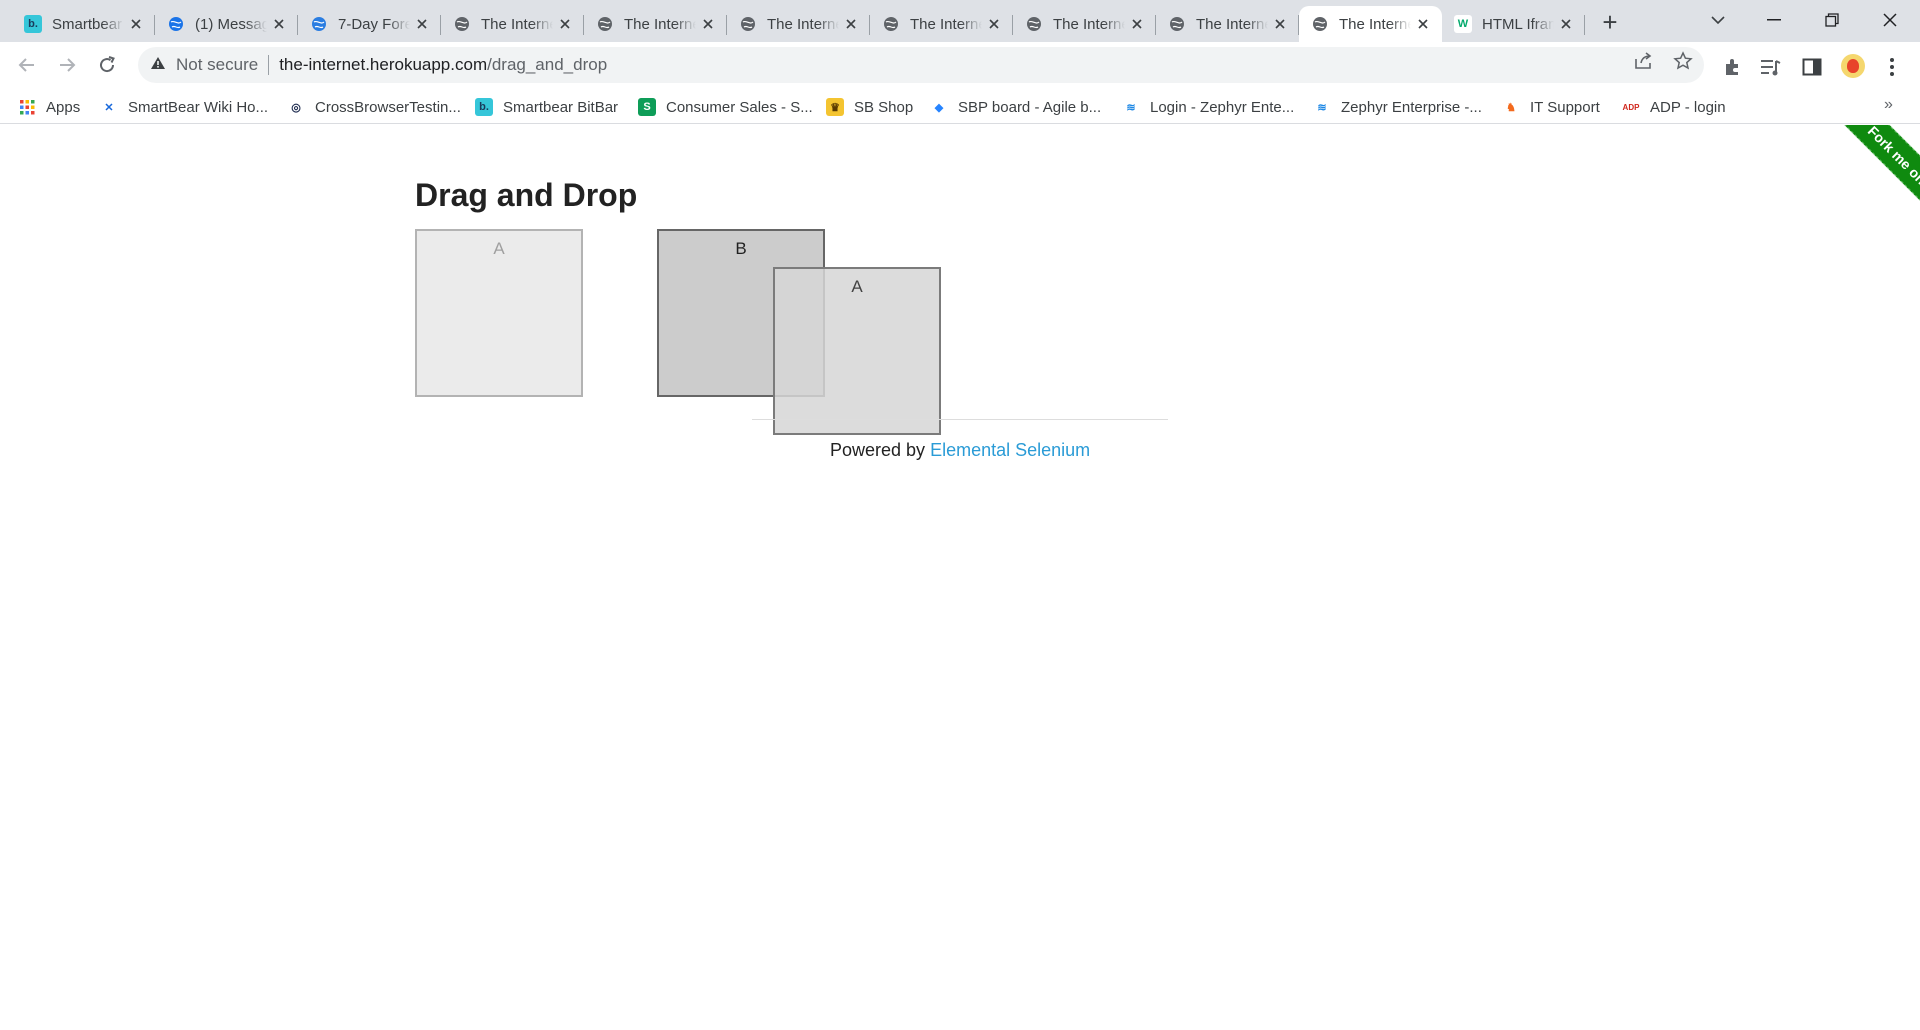  I want to click on bookmark-item: ♛ SB Shop, so click(869, 107).